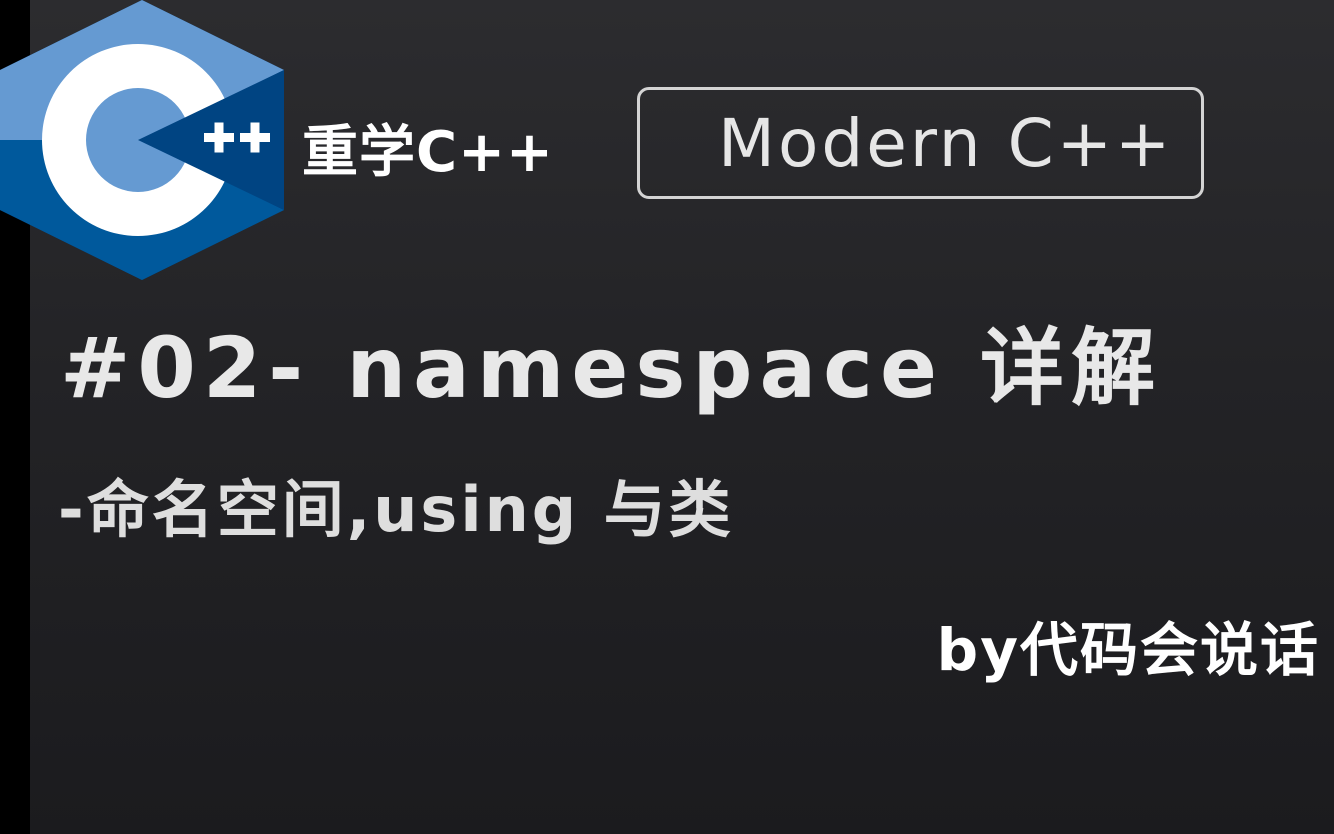 This screenshot has width=1334, height=834. What do you see at coordinates (1128, 650) in the screenshot?
I see `author-byline: by代码会说话` at bounding box center [1128, 650].